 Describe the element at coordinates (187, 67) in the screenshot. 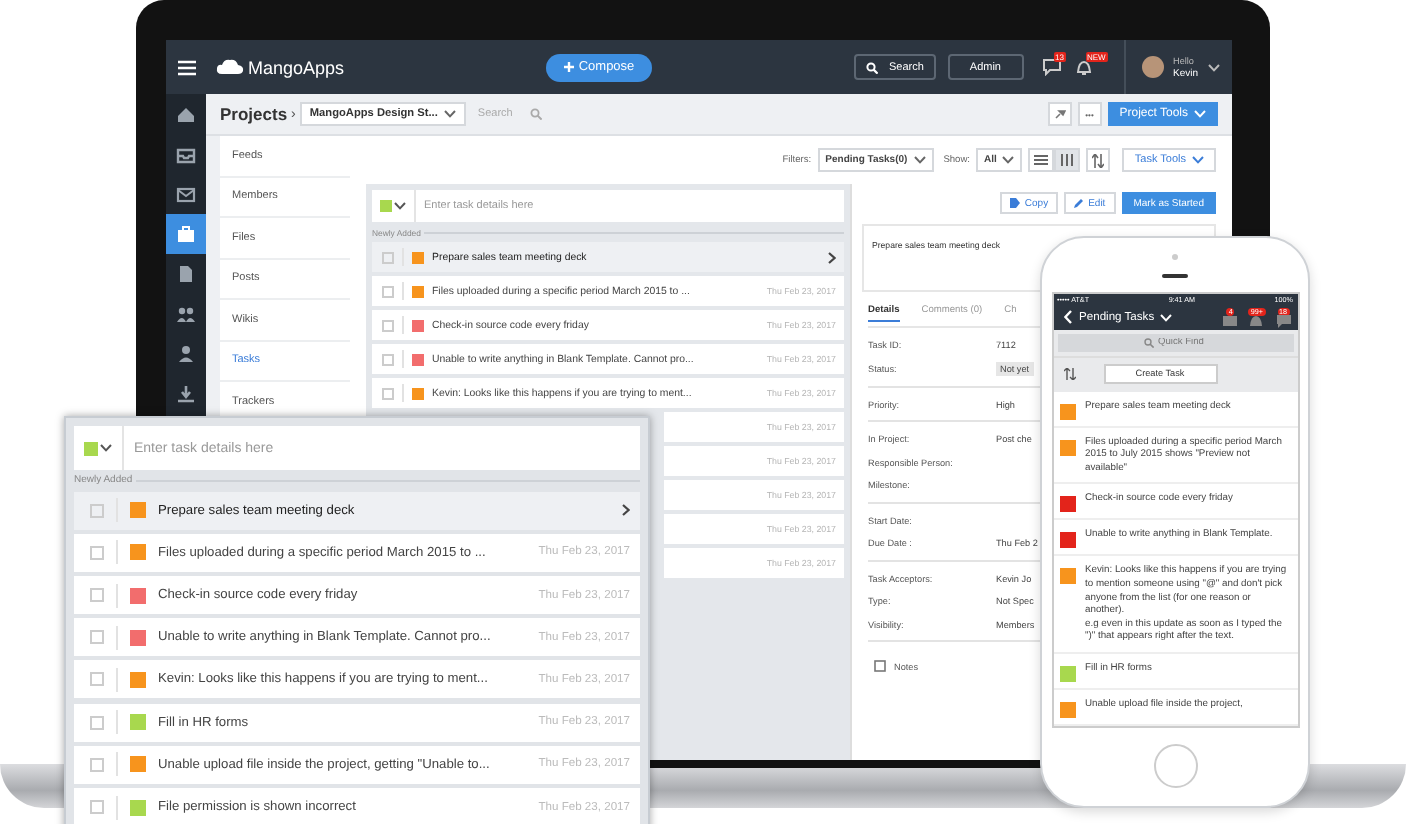

I see `menu-icon` at that location.